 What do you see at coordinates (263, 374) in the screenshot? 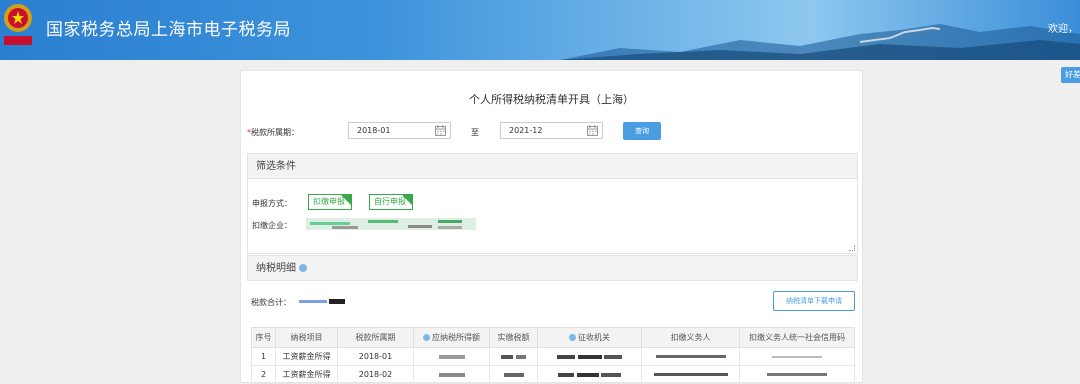
I see `row-index: 2` at bounding box center [263, 374].